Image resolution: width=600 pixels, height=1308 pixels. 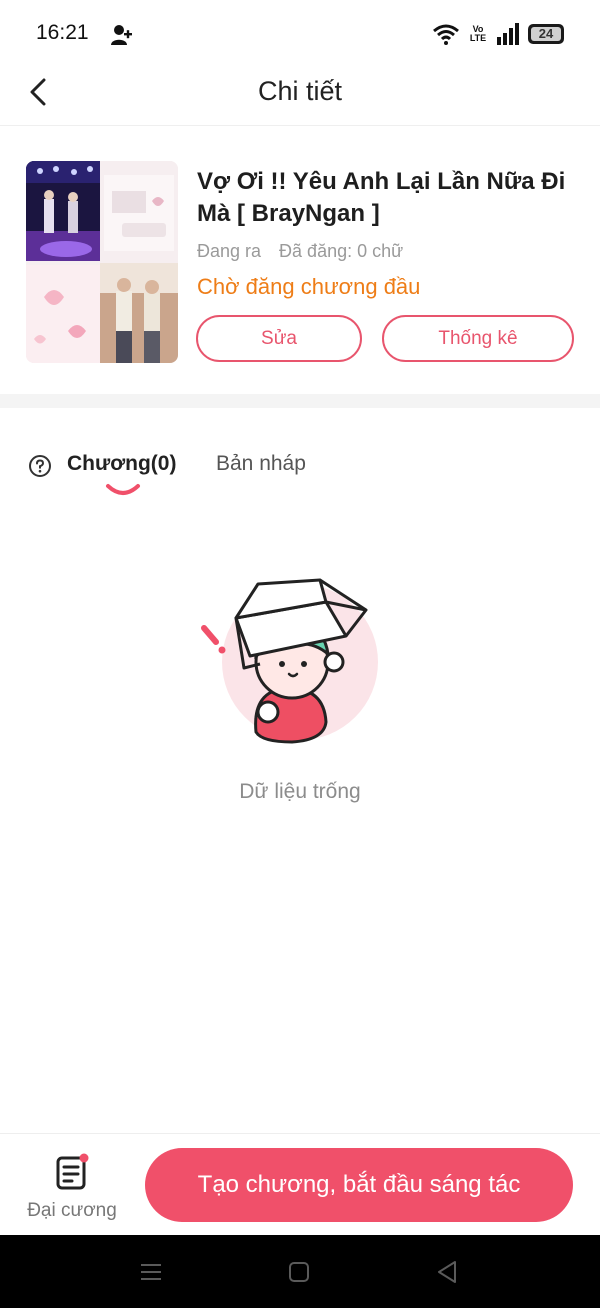 I want to click on tab-active-indicator, so click(x=123, y=489).